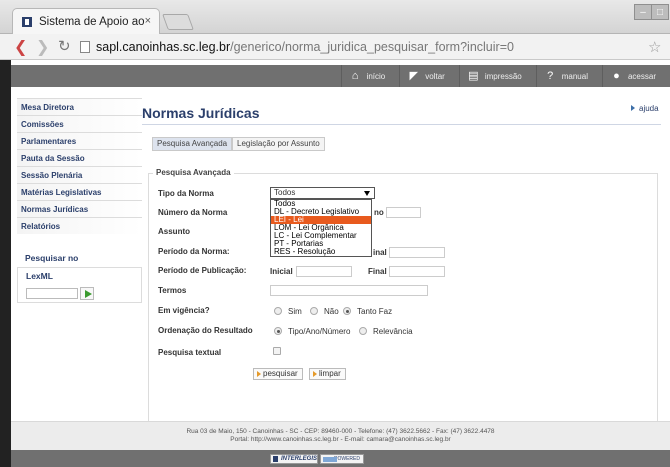 This screenshot has height=467, width=670. I want to click on pesquisa-textual-checkbox, so click(277, 351).